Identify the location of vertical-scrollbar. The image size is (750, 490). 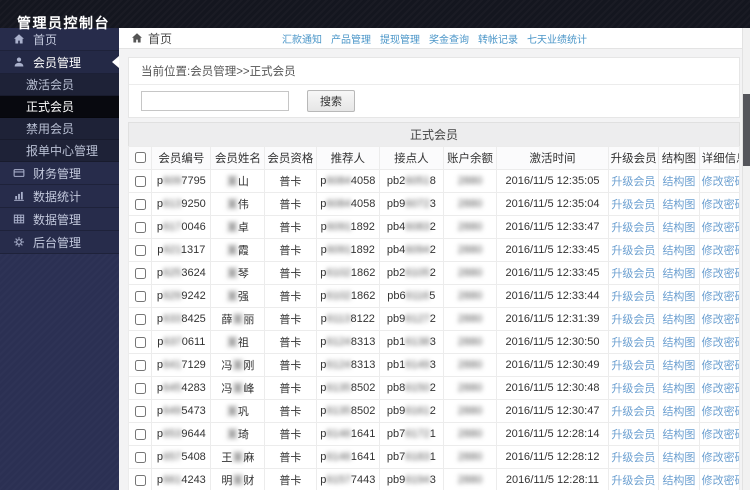
(746, 259).